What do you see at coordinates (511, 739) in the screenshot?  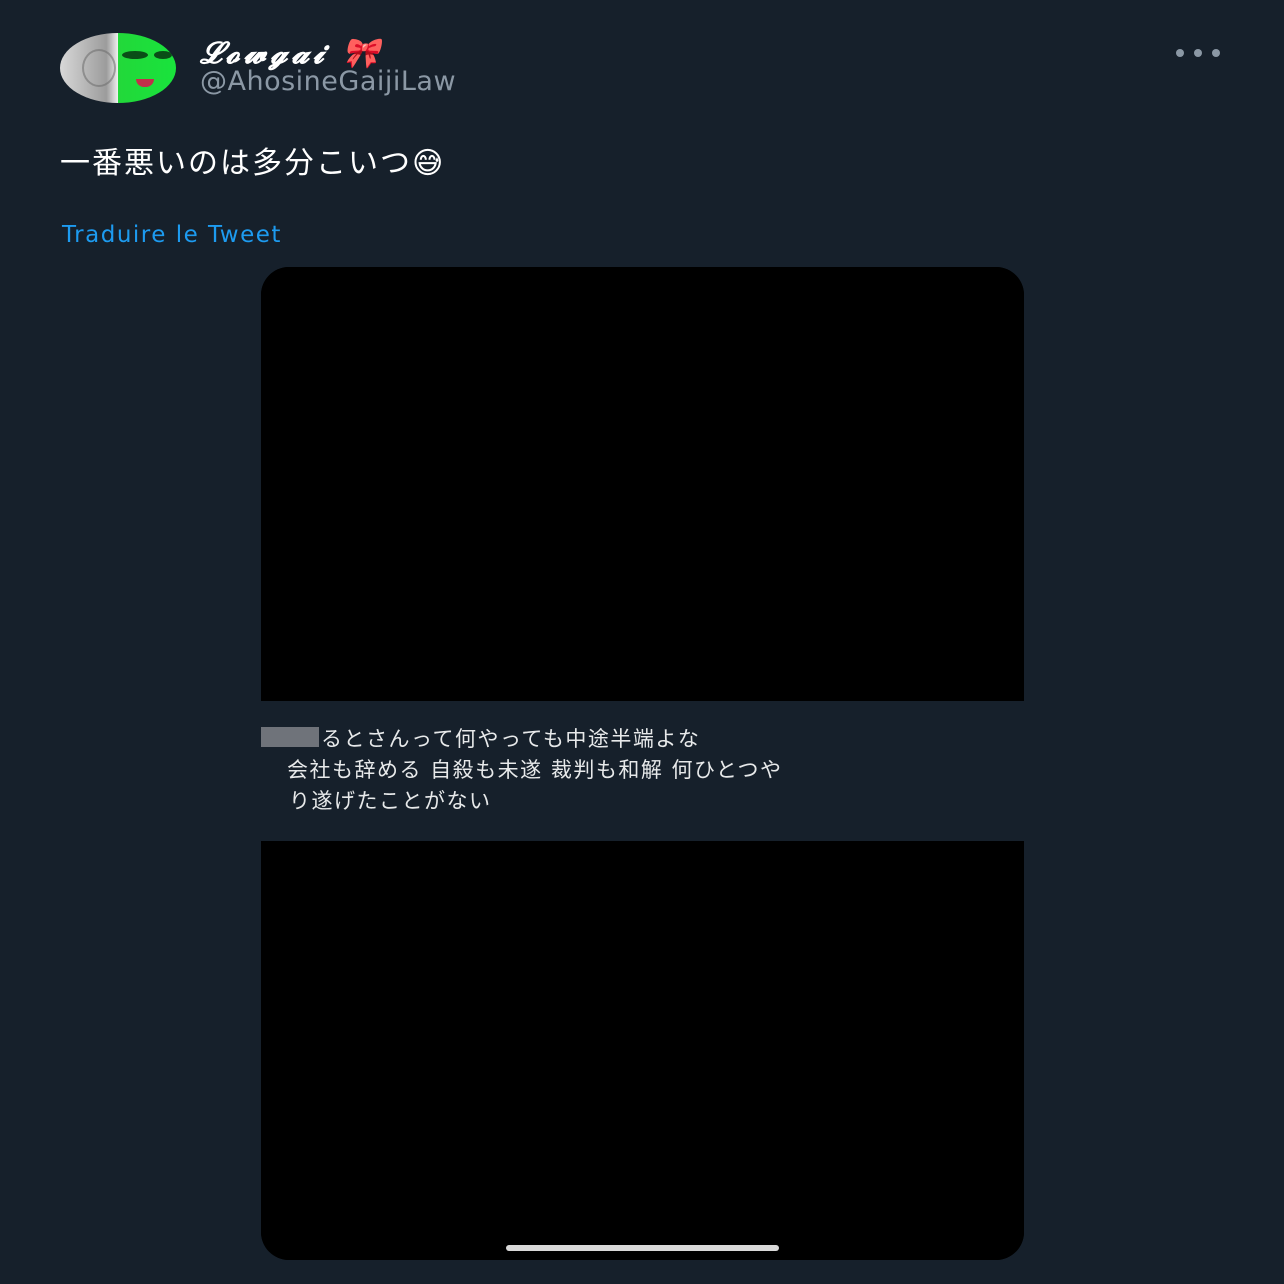 I see `caption-line-1: るとさんって何やっても中途半端よな` at bounding box center [511, 739].